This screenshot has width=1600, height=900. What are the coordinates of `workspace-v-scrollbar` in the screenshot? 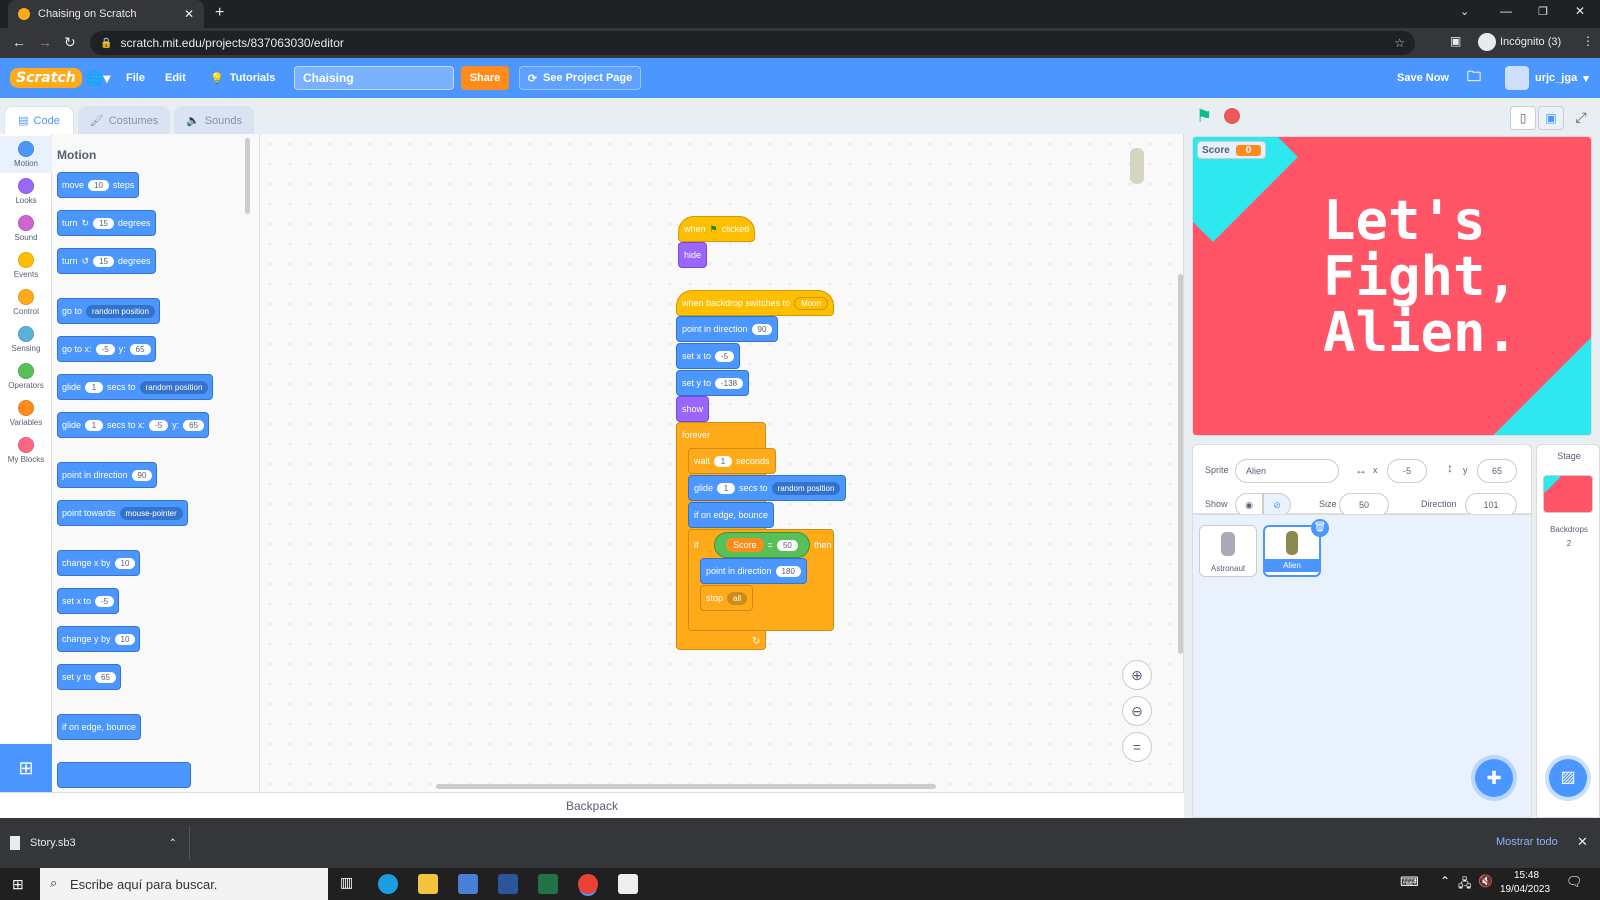 It's located at (1180, 464).